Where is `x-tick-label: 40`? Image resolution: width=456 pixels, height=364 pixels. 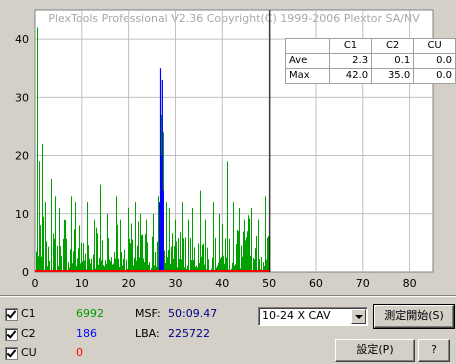
x-tick-label: 40 is located at coordinates (222, 283).